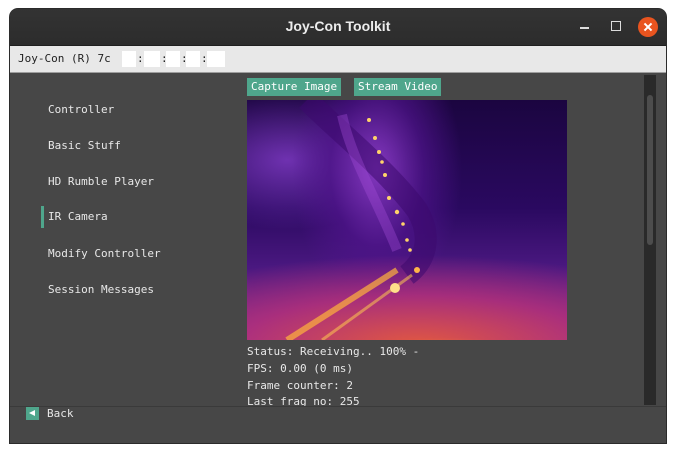  Describe the element at coordinates (338, 406) in the screenshot. I see `footer-divider` at that location.